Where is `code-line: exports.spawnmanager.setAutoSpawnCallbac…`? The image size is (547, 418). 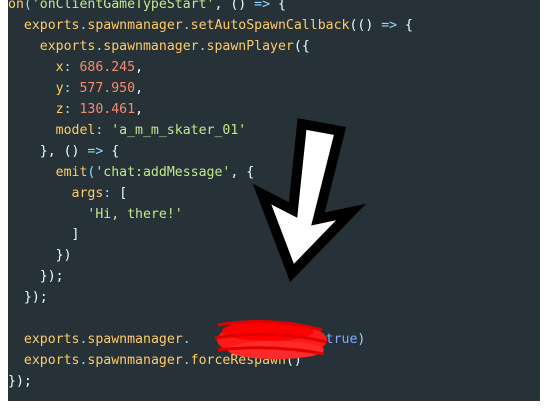
code-line: exports.spawnmanager.setAutoSpawnCallbac… is located at coordinates (210, 26).